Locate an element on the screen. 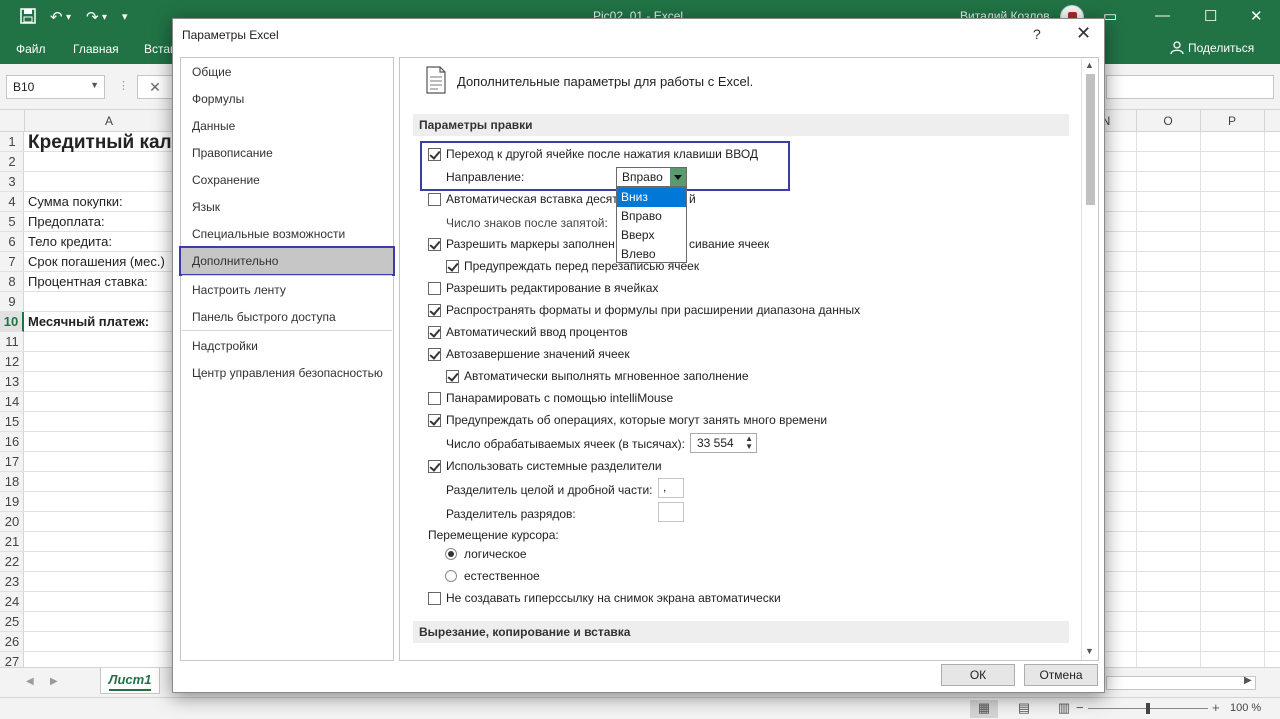 This screenshot has height=719, width=1280. direction-select: Вправо is located at coordinates (651, 177).